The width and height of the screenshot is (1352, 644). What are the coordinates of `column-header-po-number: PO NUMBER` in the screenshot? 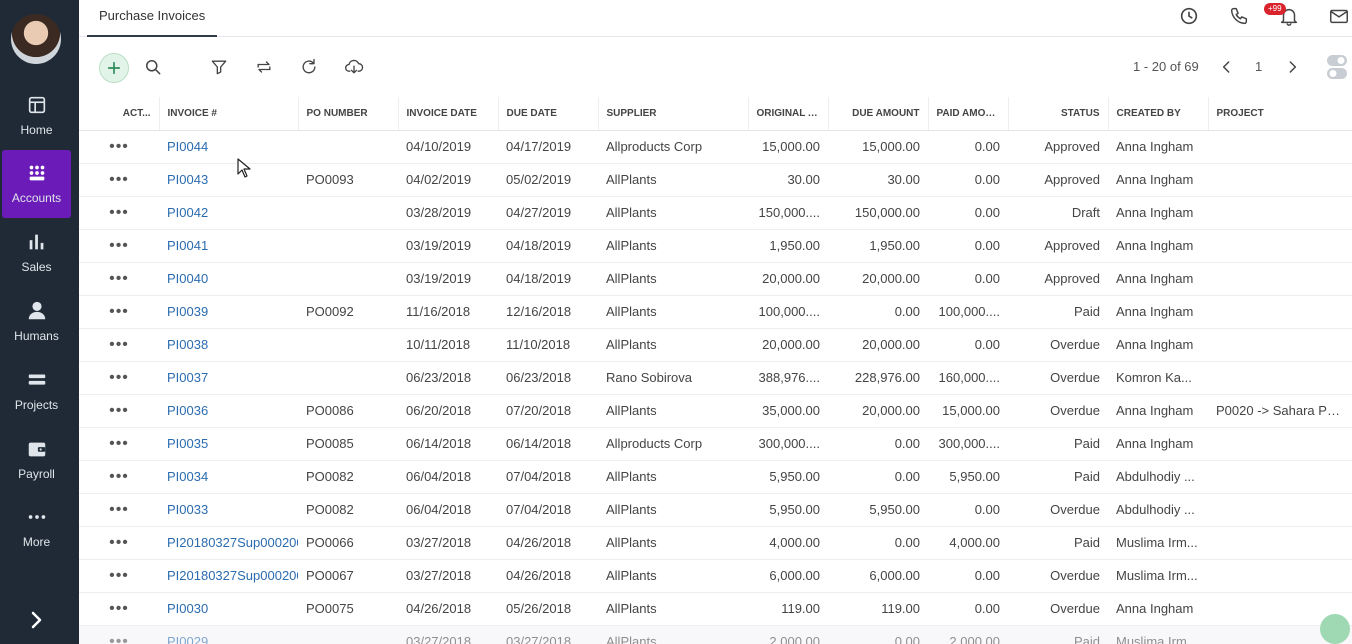 It's located at (348, 114).